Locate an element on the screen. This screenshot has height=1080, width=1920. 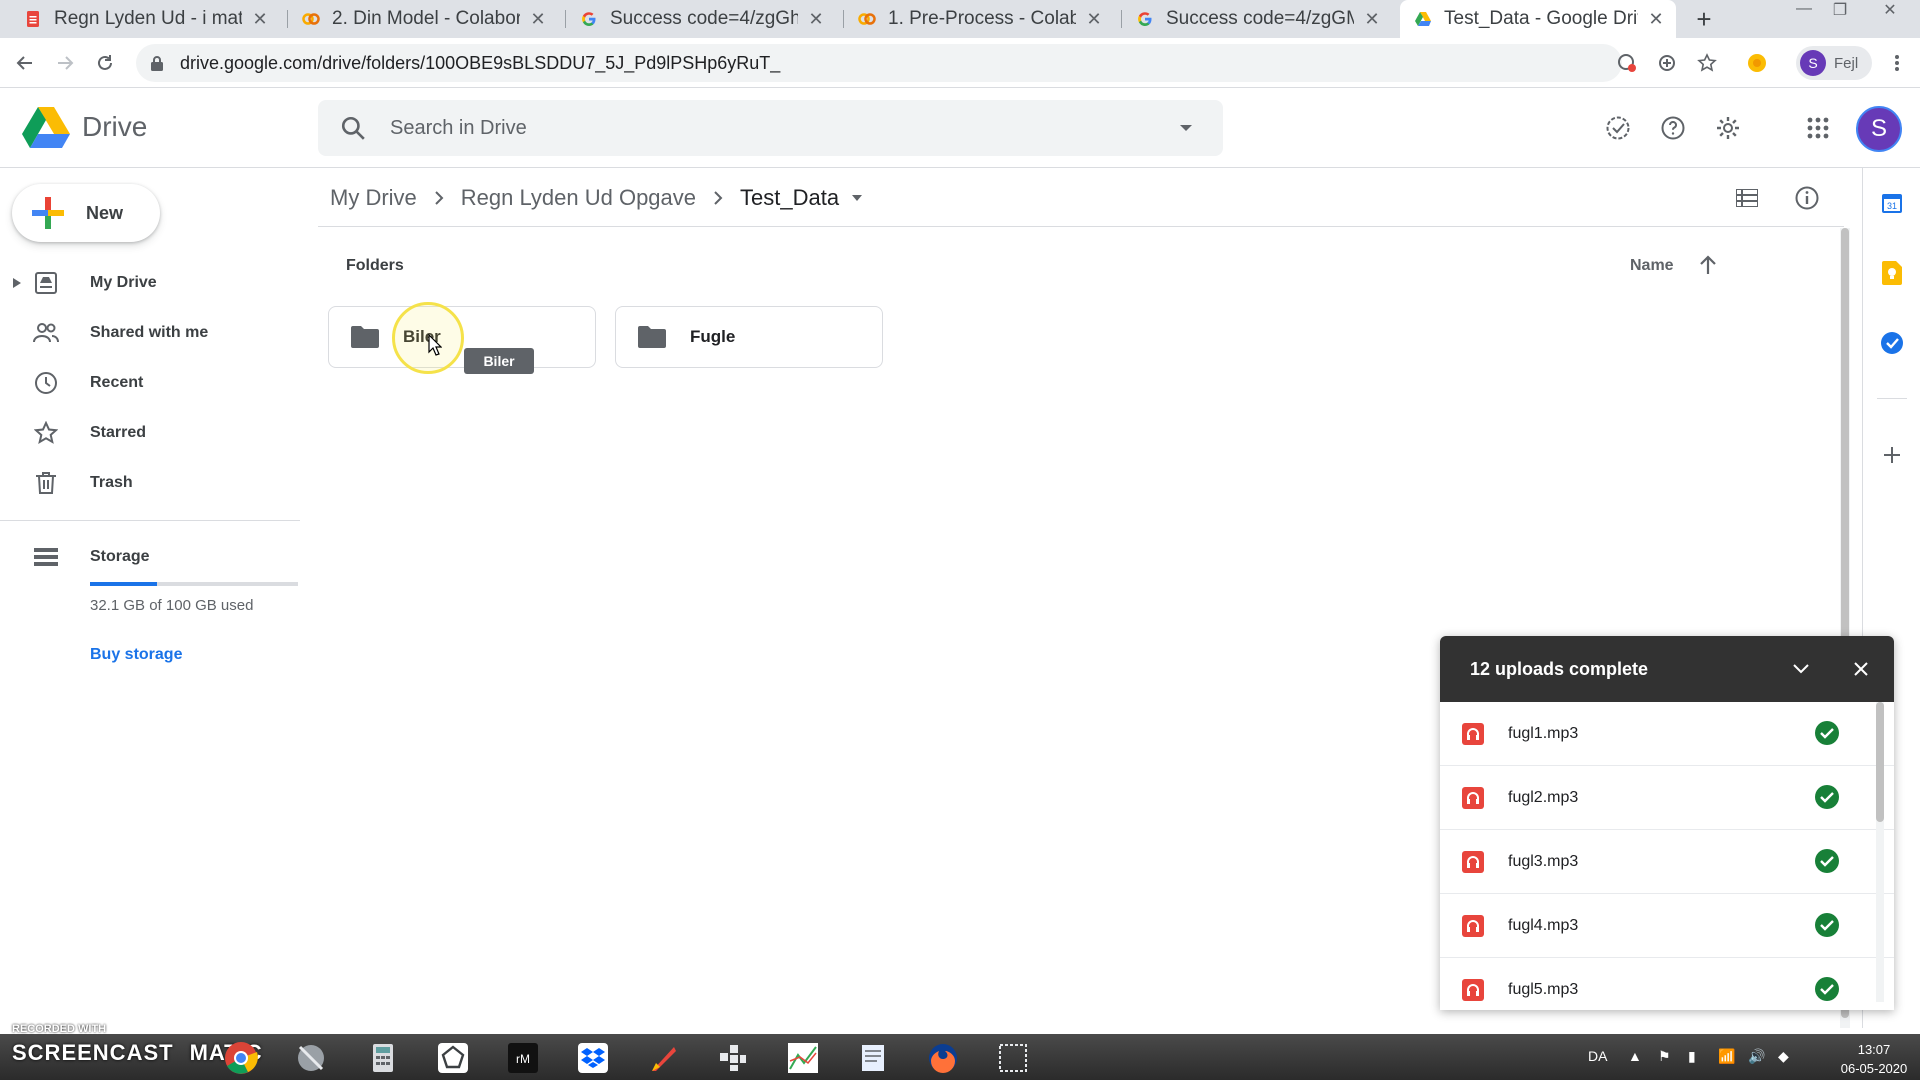
volume-icon: 🔊 is located at coordinates (1756, 1056).